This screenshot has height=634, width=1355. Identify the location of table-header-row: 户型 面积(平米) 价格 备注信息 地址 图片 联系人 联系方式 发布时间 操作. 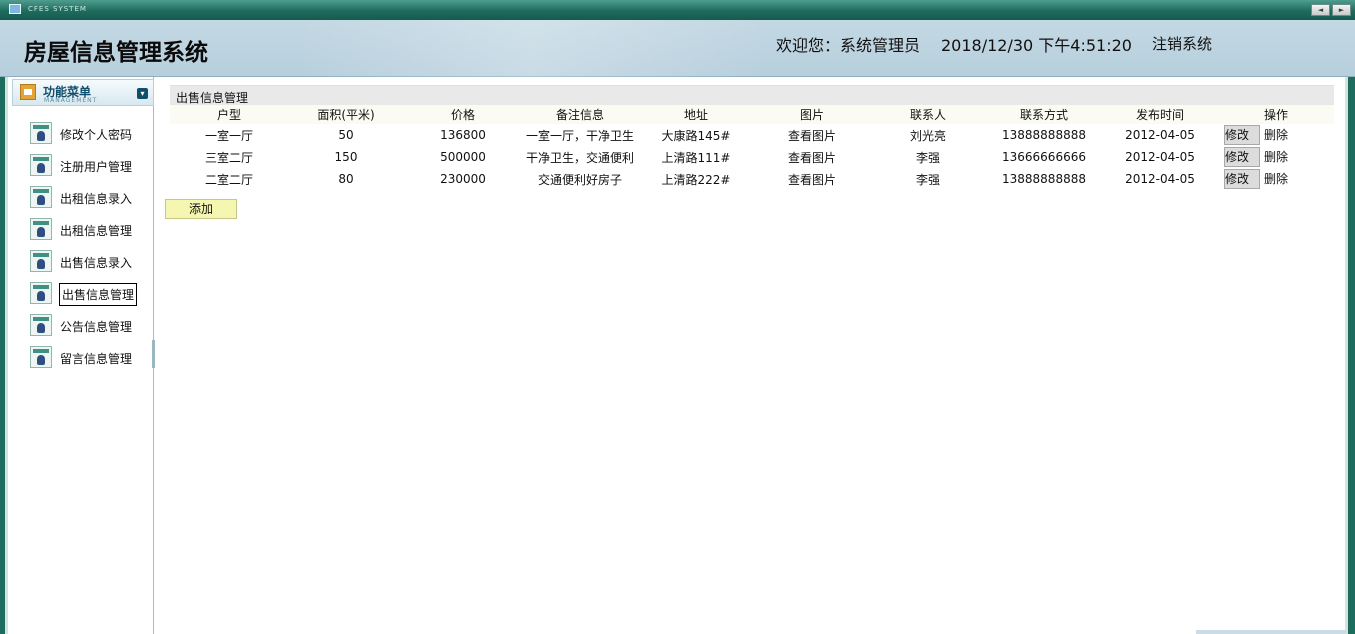
(752, 114).